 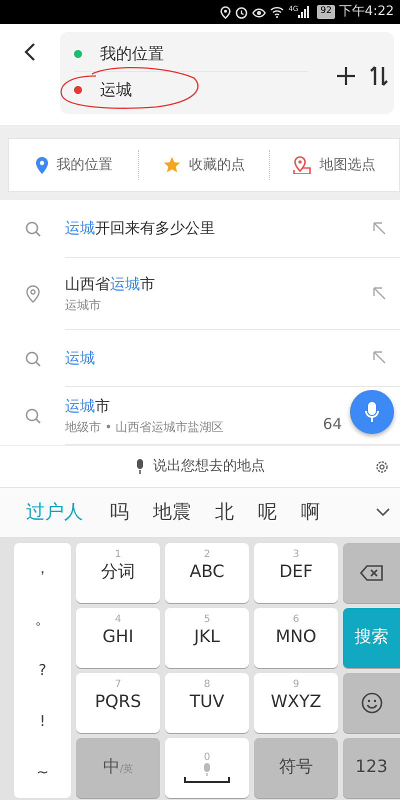 What do you see at coordinates (42, 619) in the screenshot?
I see `symbol-key: 。` at bounding box center [42, 619].